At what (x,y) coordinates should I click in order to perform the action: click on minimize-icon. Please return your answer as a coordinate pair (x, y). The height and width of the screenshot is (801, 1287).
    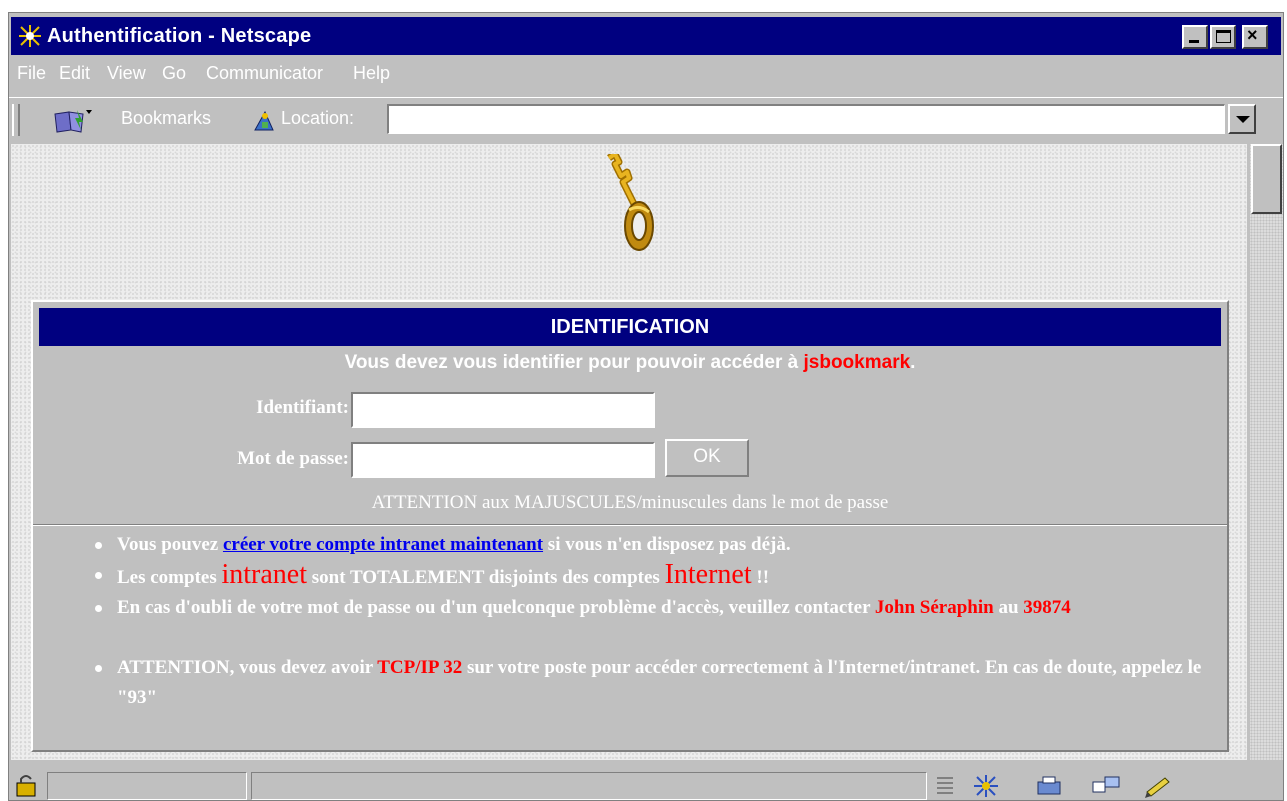
    Looking at the image, I should click on (1194, 41).